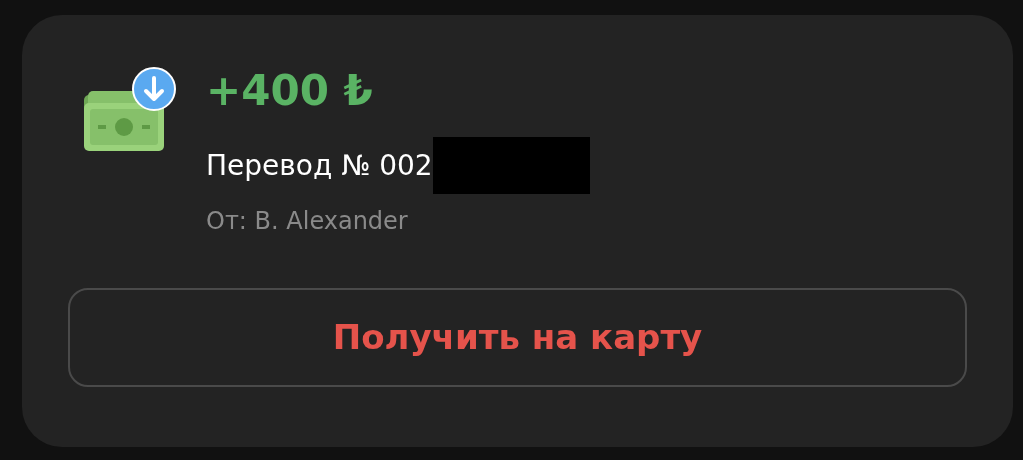  Describe the element at coordinates (290, 91) in the screenshot. I see `amount-text: +400 ₺` at that location.